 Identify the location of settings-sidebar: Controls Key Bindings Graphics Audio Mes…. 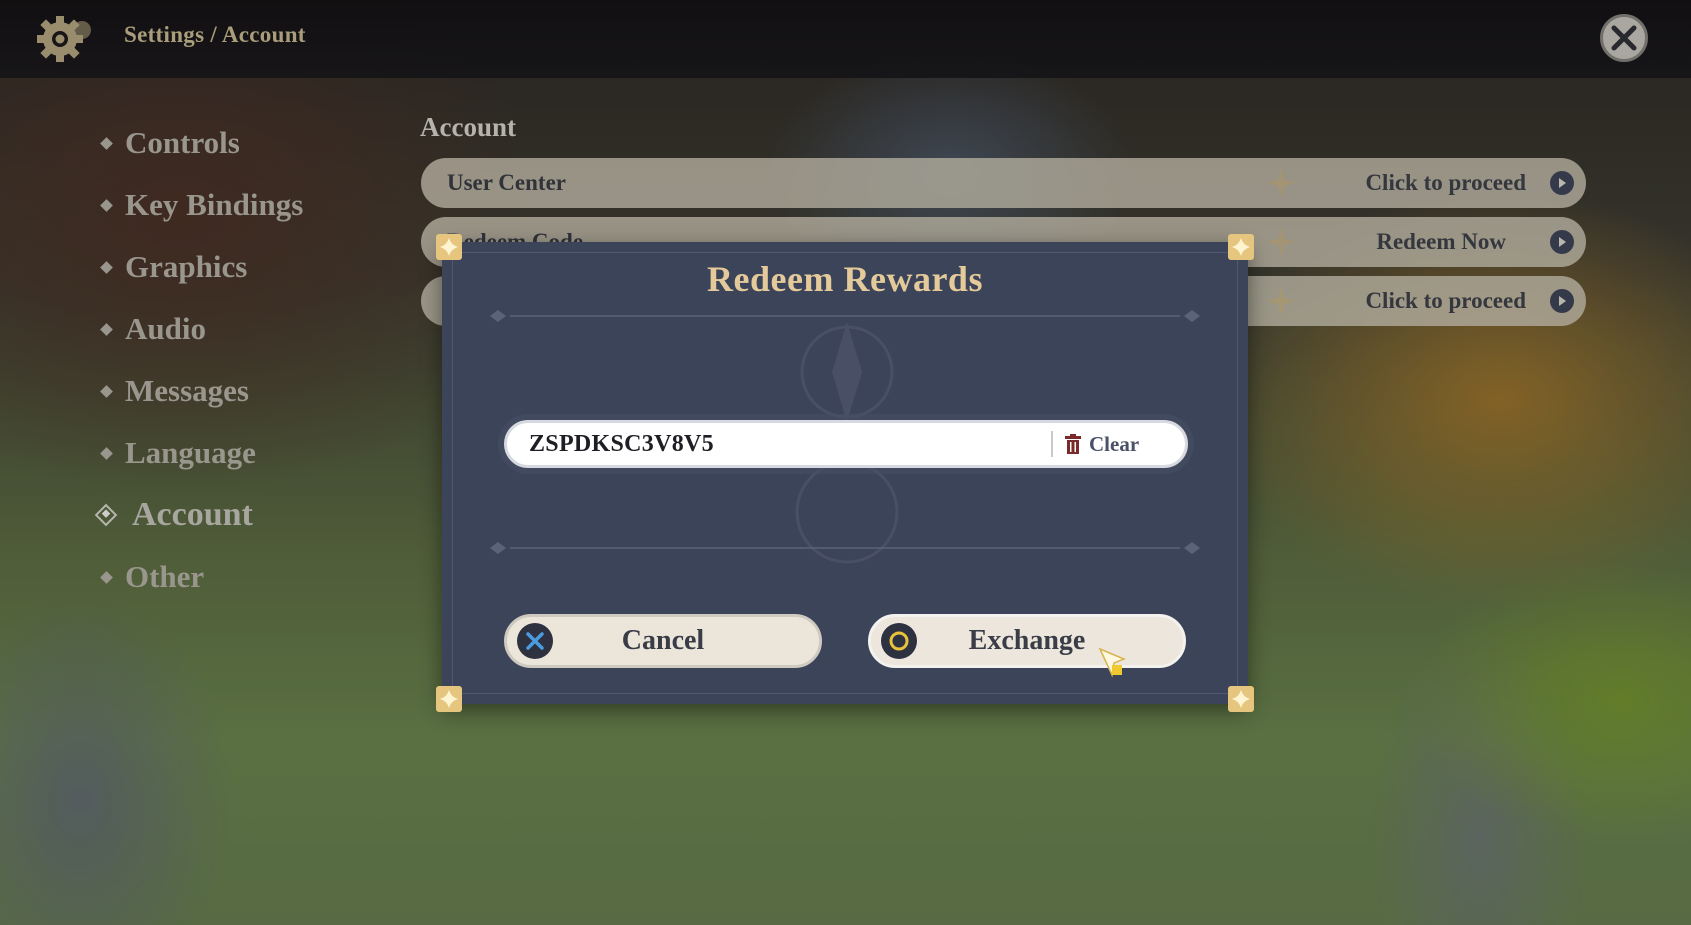
(198, 360).